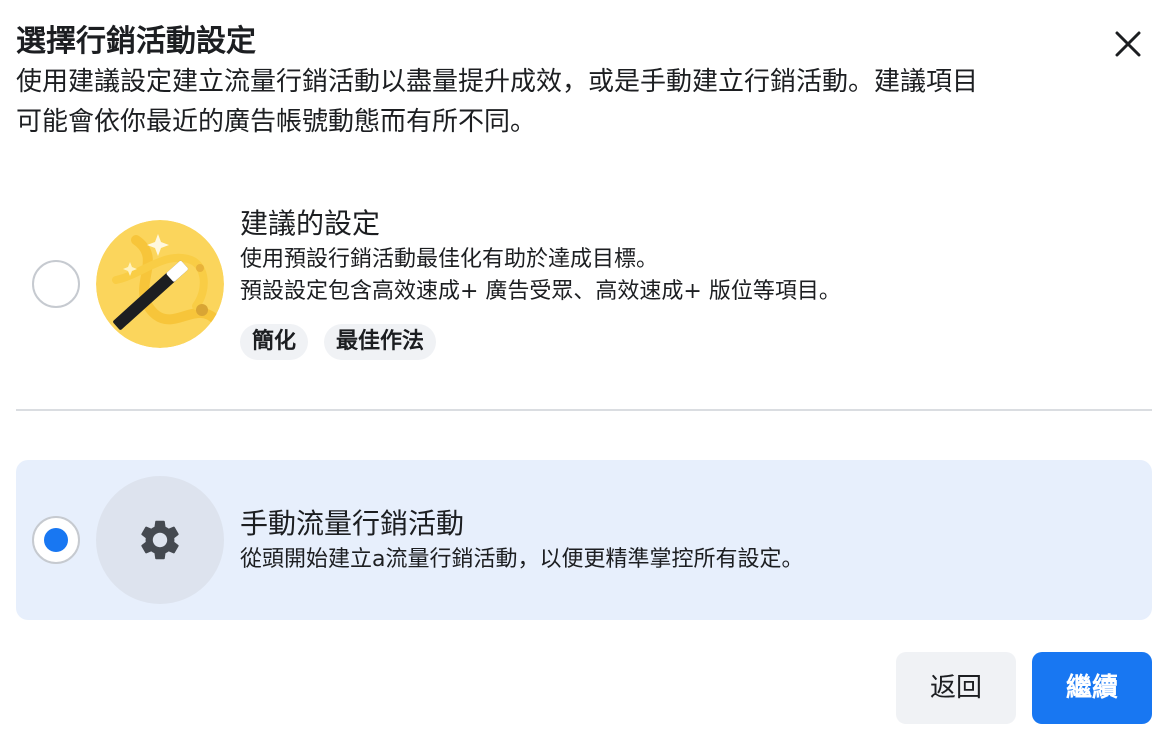 The height and width of the screenshot is (738, 1170). Describe the element at coordinates (352, 523) in the screenshot. I see `option-title: 手動流量行銷活動` at that location.